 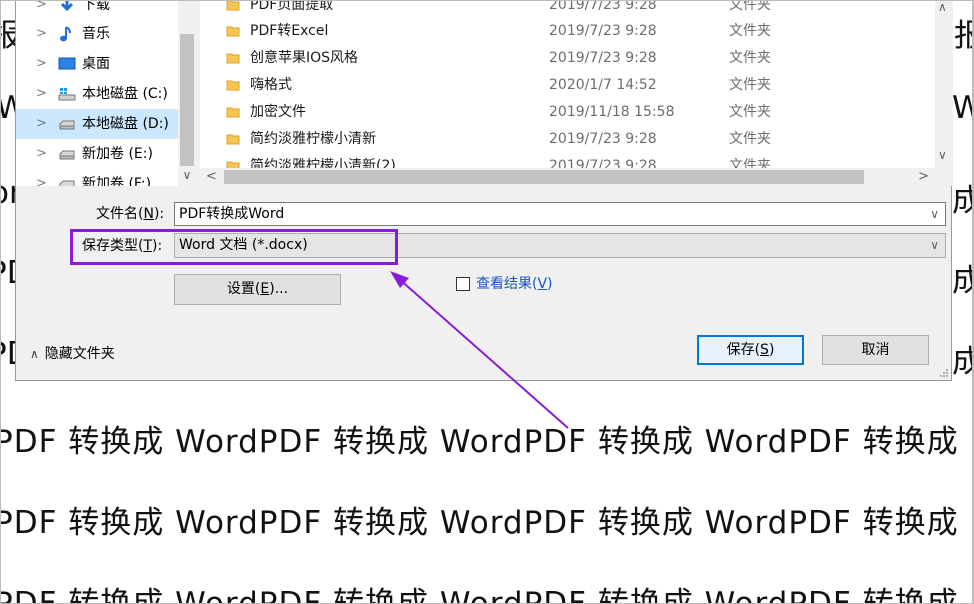 I want to click on nav-item-drive-d: > 本地磁盘 (D:), so click(x=97, y=124).